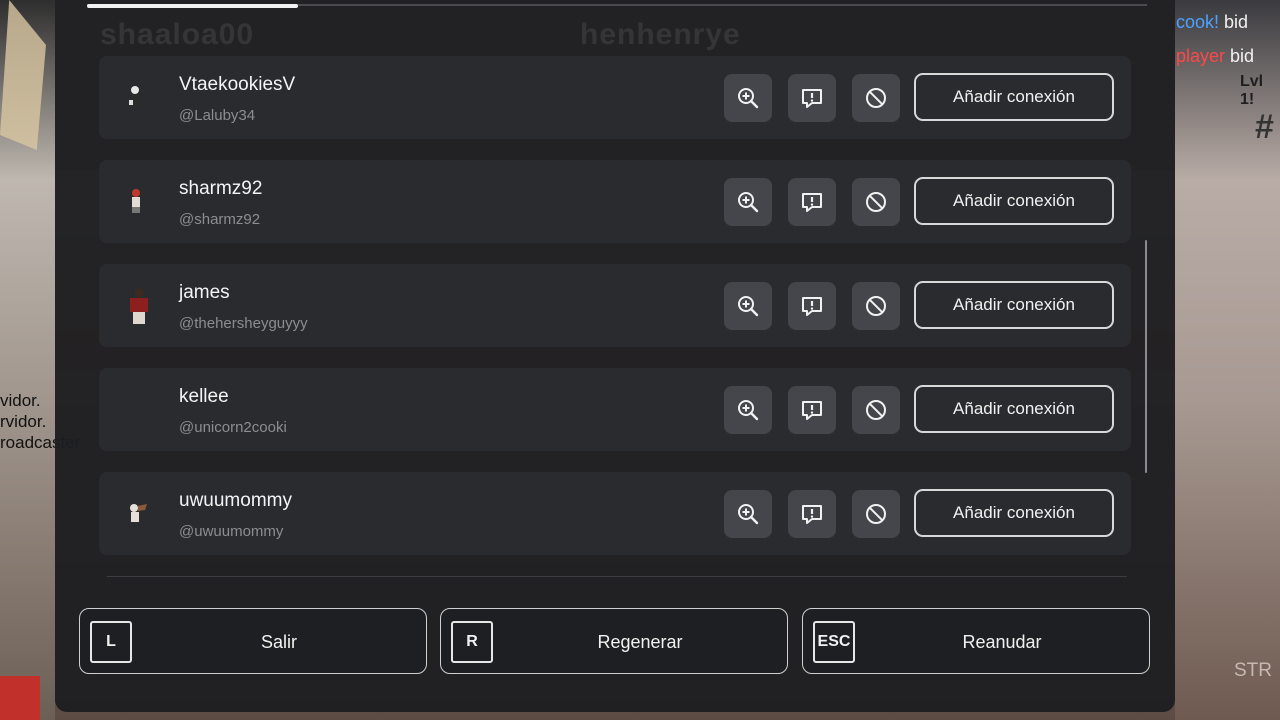 This screenshot has width=1280, height=720. I want to click on strike-label: STR, so click(1253, 670).